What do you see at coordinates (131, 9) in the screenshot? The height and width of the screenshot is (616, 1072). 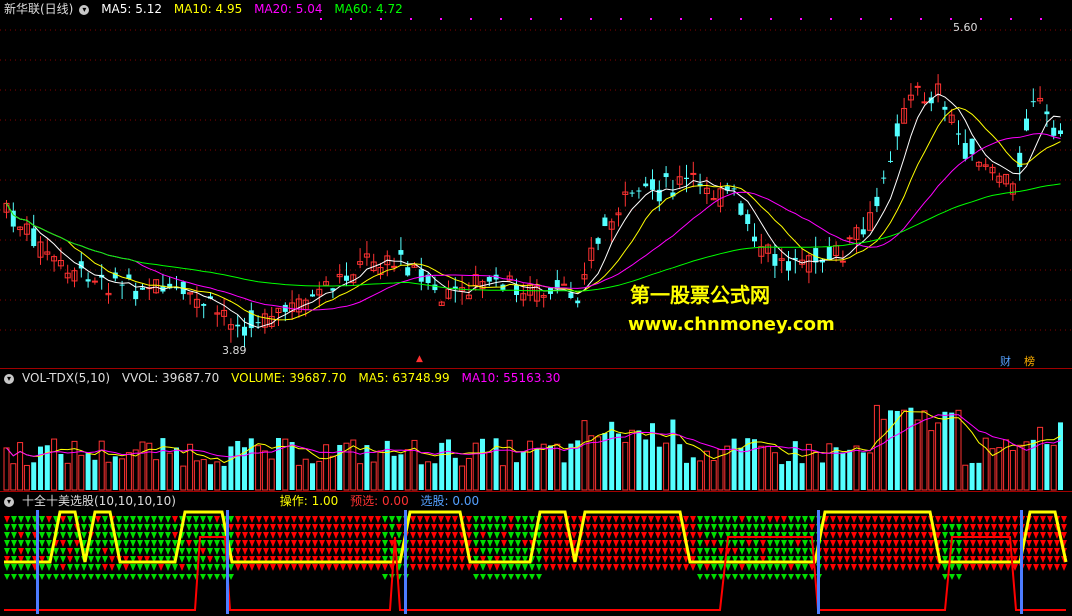 I see `ma5-label: MA5: 5.12` at bounding box center [131, 9].